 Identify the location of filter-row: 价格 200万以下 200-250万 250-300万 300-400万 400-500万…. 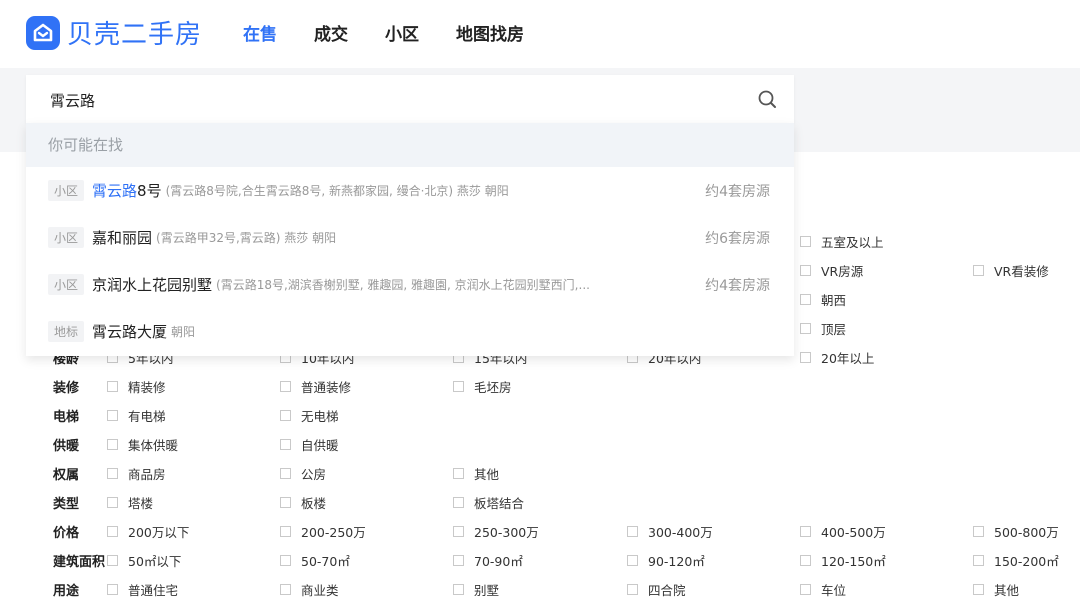
(540, 531).